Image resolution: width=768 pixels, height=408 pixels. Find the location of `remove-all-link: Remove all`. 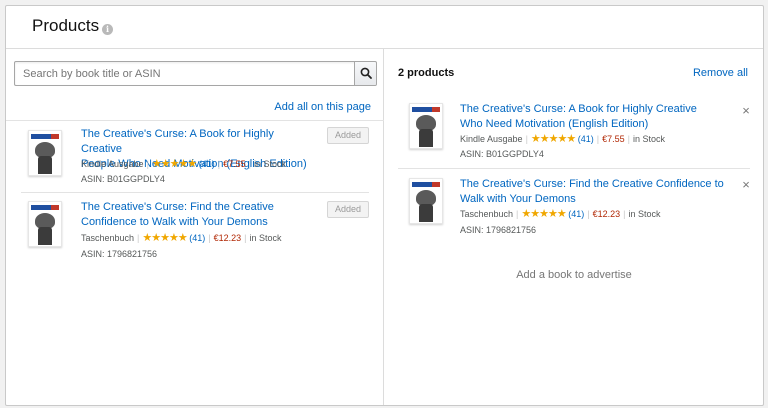

remove-all-link: Remove all is located at coordinates (720, 73).